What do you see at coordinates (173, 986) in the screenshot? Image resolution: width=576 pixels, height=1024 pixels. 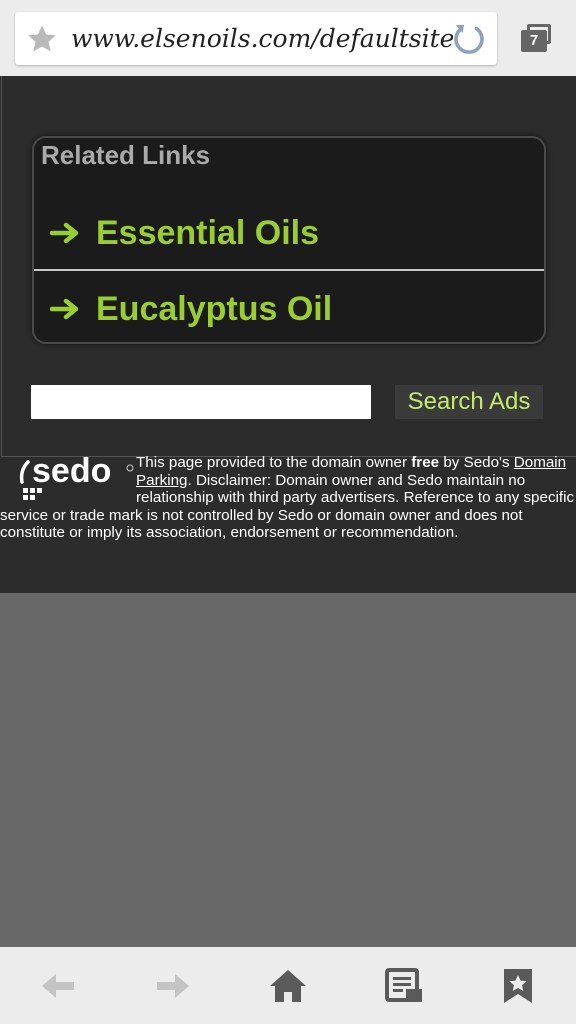 I see `forward-icon` at bounding box center [173, 986].